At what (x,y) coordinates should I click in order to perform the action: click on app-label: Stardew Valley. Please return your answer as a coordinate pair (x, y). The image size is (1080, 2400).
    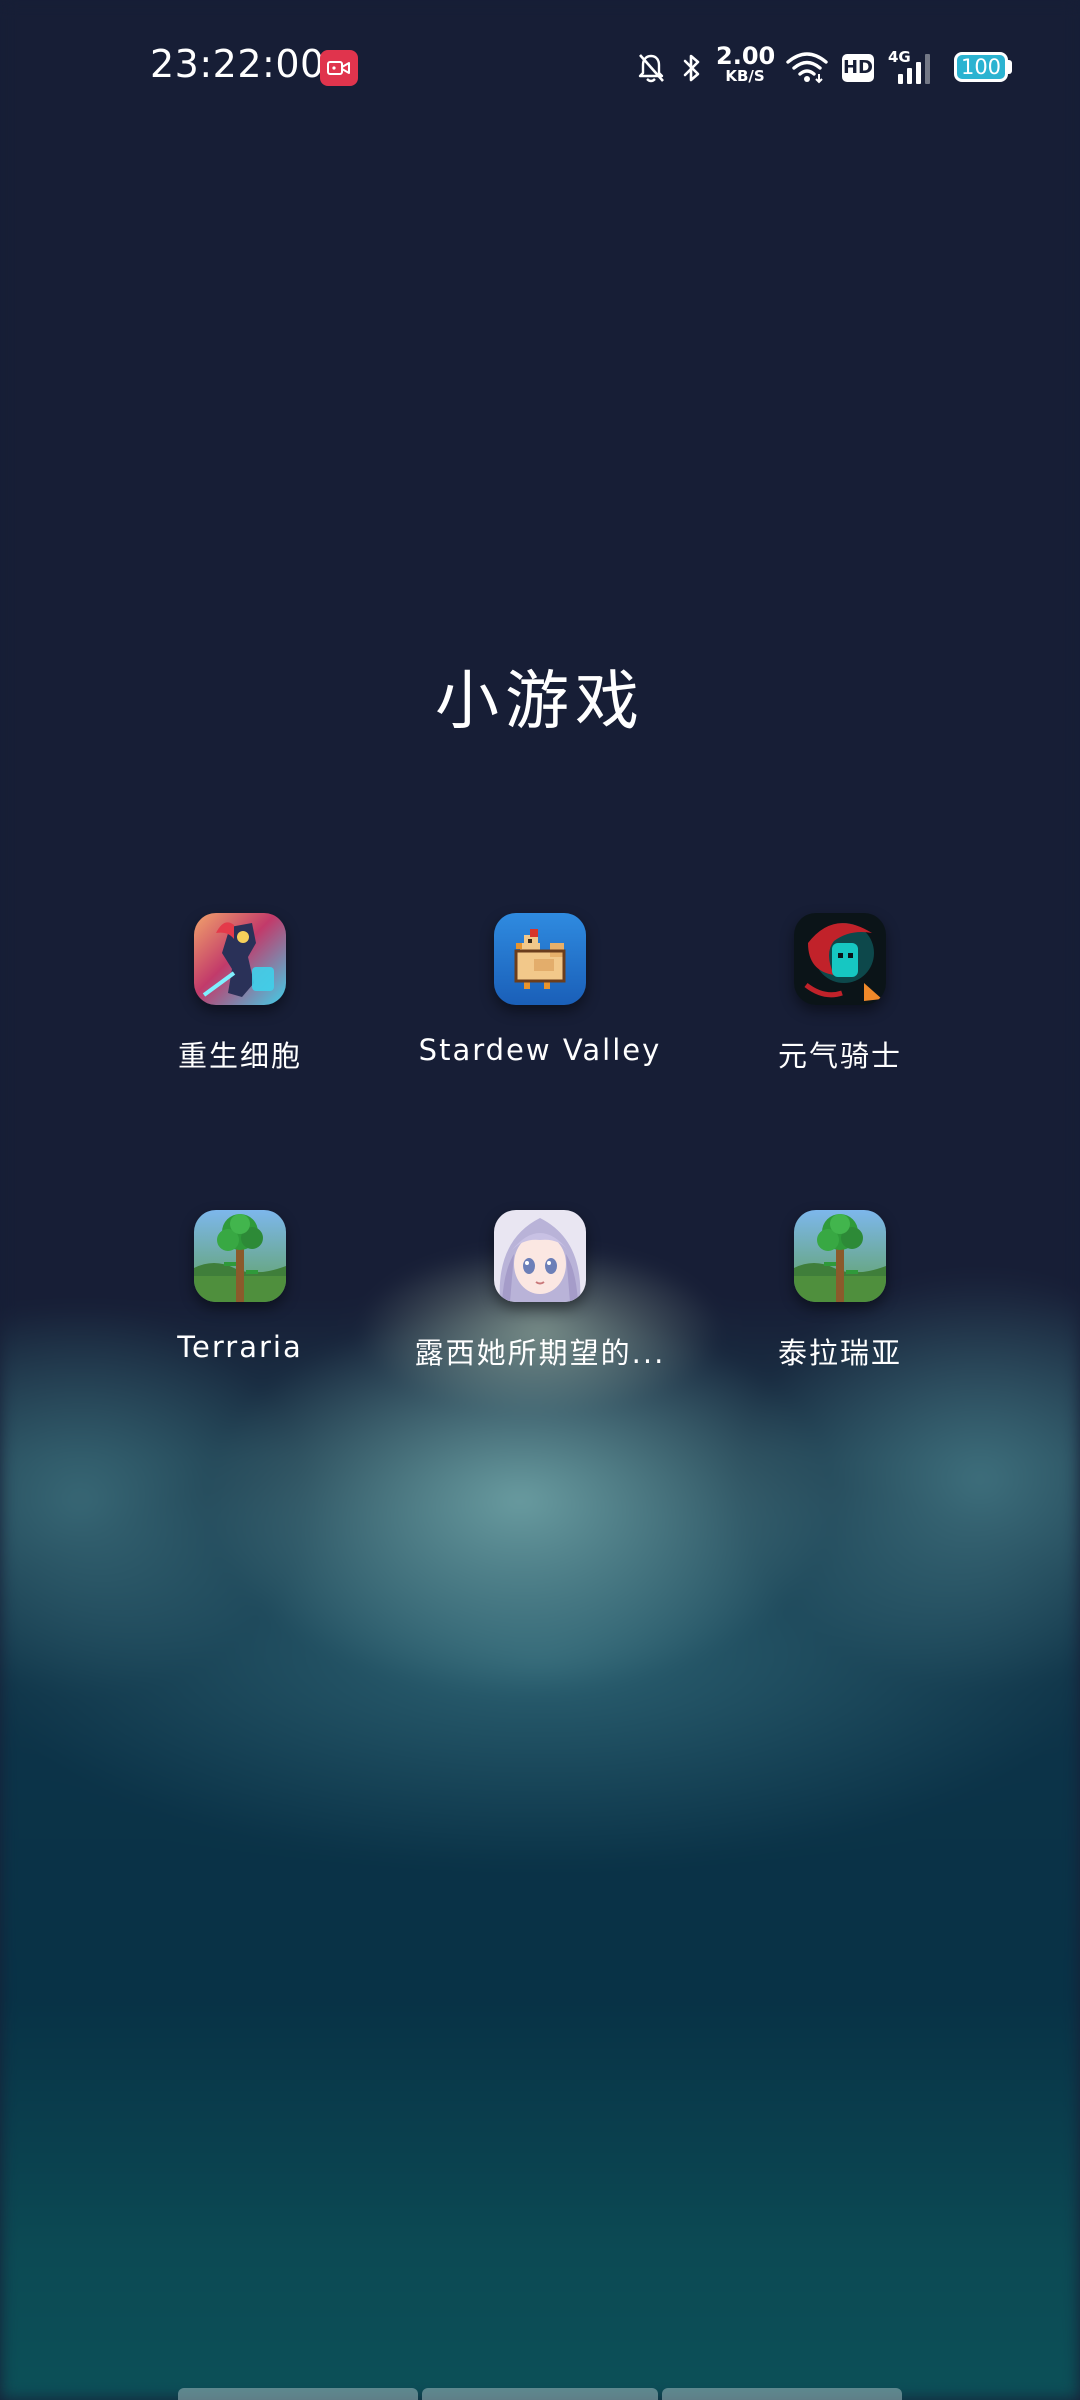
    Looking at the image, I should click on (540, 1050).